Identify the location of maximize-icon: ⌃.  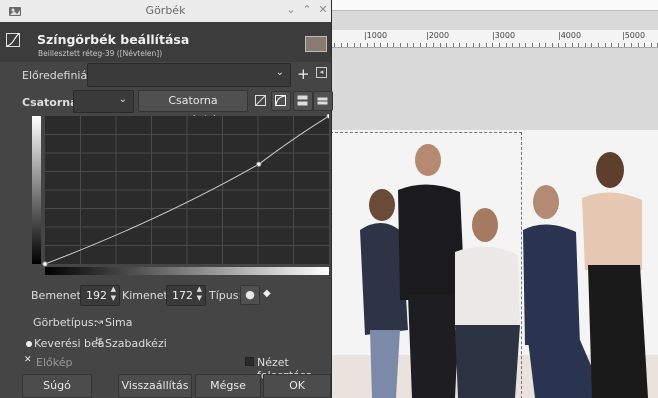
(307, 10).